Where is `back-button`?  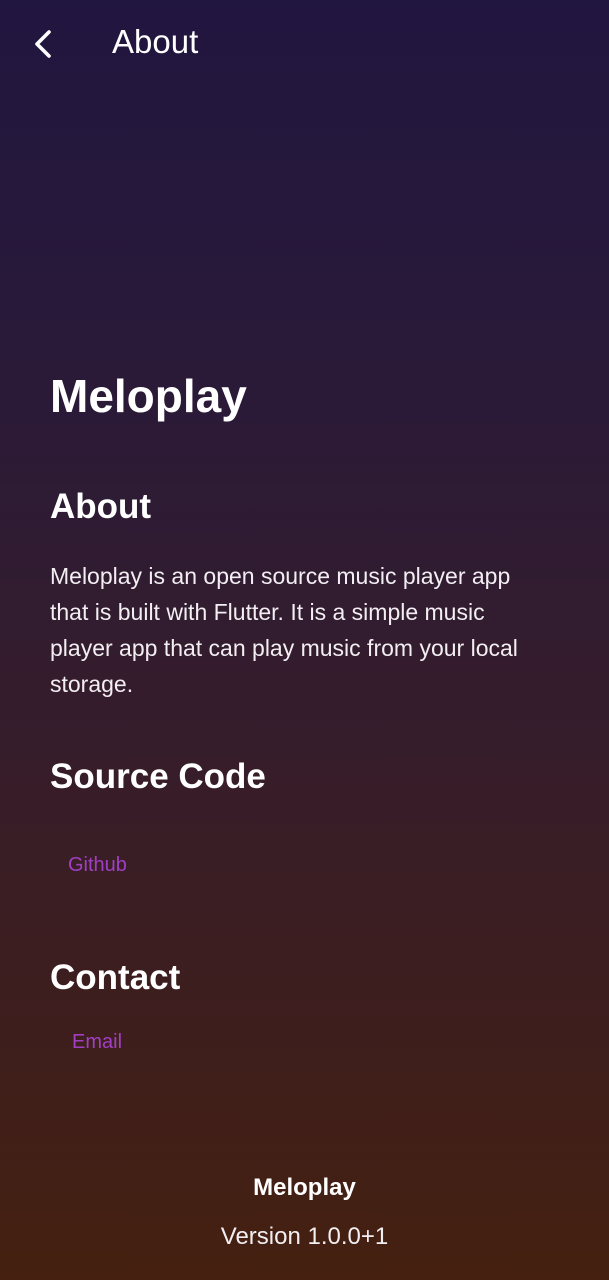
back-button is located at coordinates (44, 44).